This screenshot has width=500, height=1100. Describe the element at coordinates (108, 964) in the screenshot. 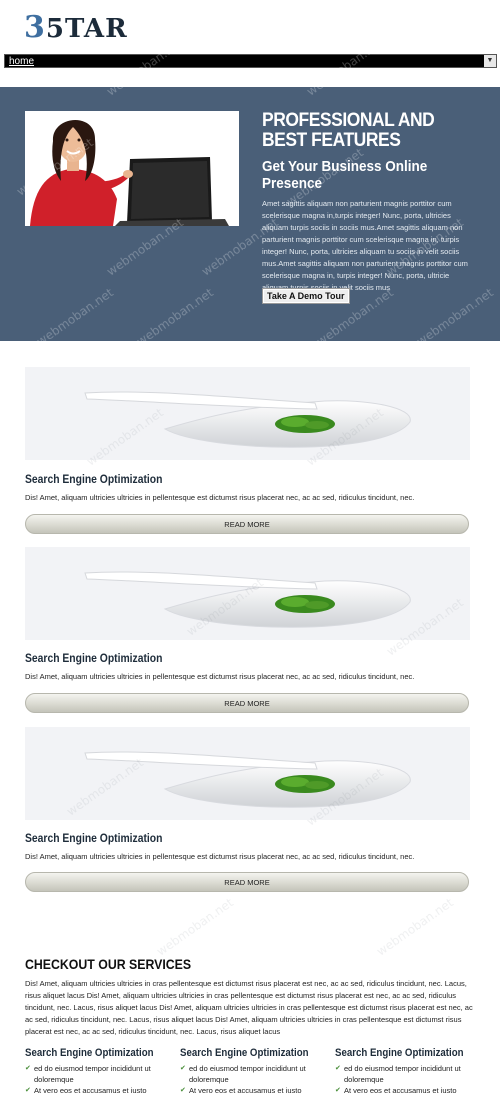

I see `services-title: CHECKOUT OUR SERVICES` at that location.